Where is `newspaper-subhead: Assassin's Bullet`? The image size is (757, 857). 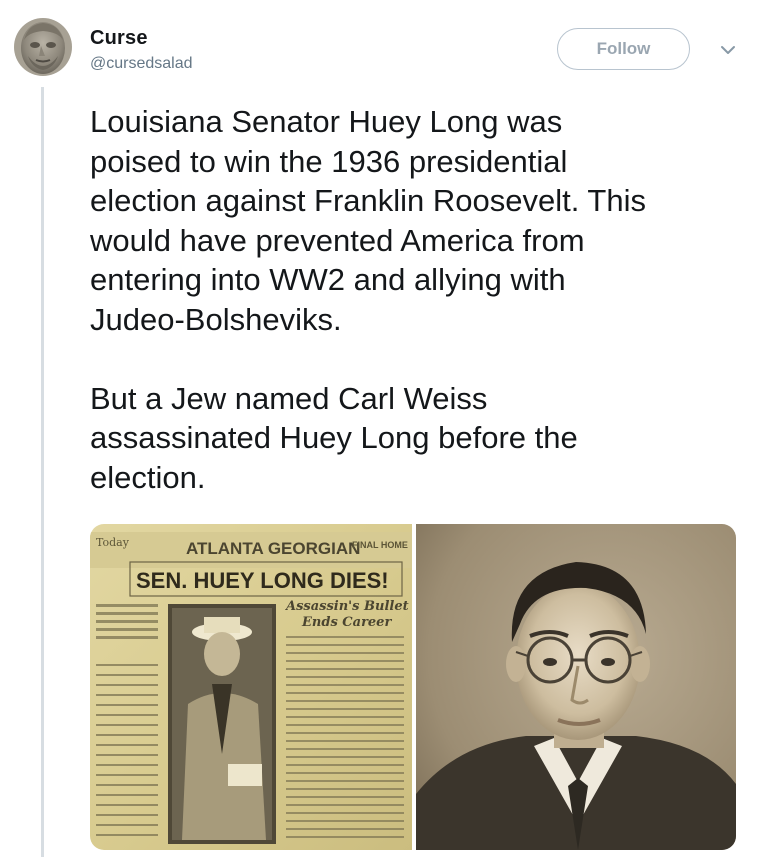 newspaper-subhead: Assassin's Bullet is located at coordinates (346, 606).